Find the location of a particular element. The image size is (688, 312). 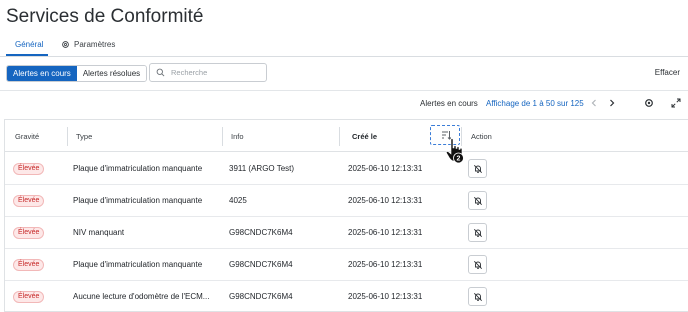

active-alerts-button: Alertes en cours is located at coordinates (42, 73).